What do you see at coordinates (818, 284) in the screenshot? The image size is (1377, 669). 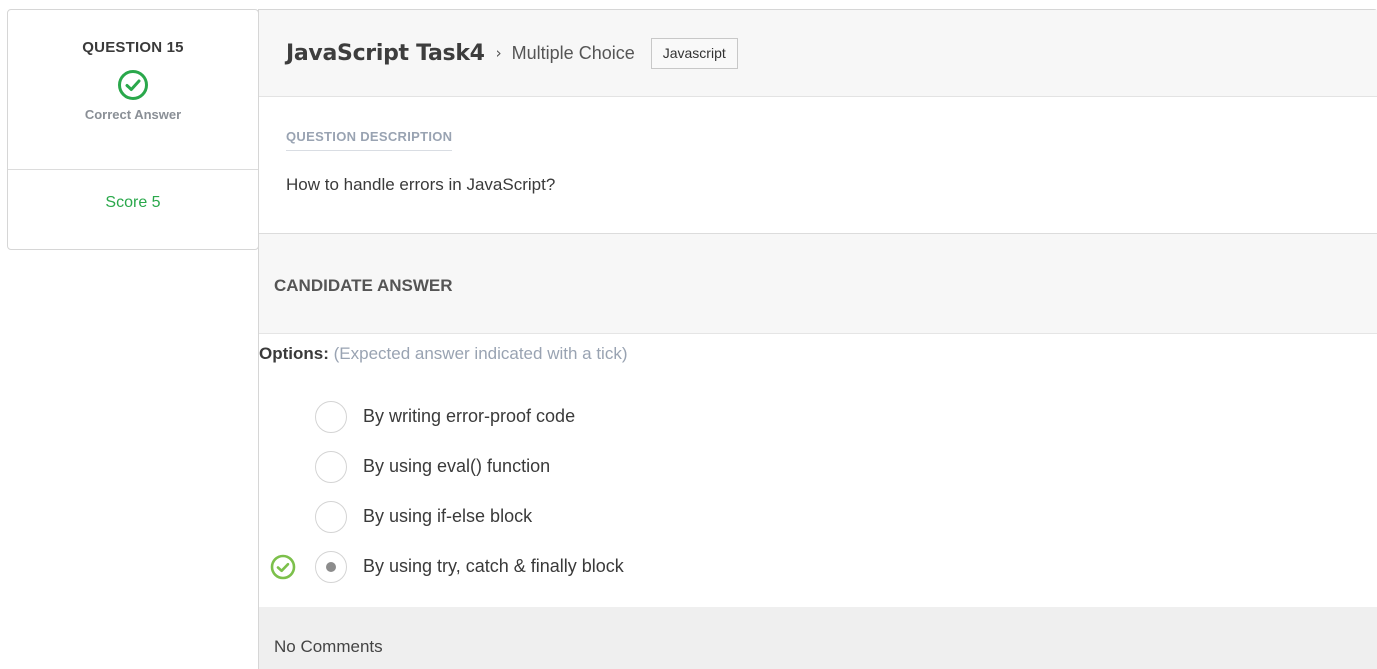 I see `candidate-answer-heading: CANDIDATE ANSWER` at bounding box center [818, 284].